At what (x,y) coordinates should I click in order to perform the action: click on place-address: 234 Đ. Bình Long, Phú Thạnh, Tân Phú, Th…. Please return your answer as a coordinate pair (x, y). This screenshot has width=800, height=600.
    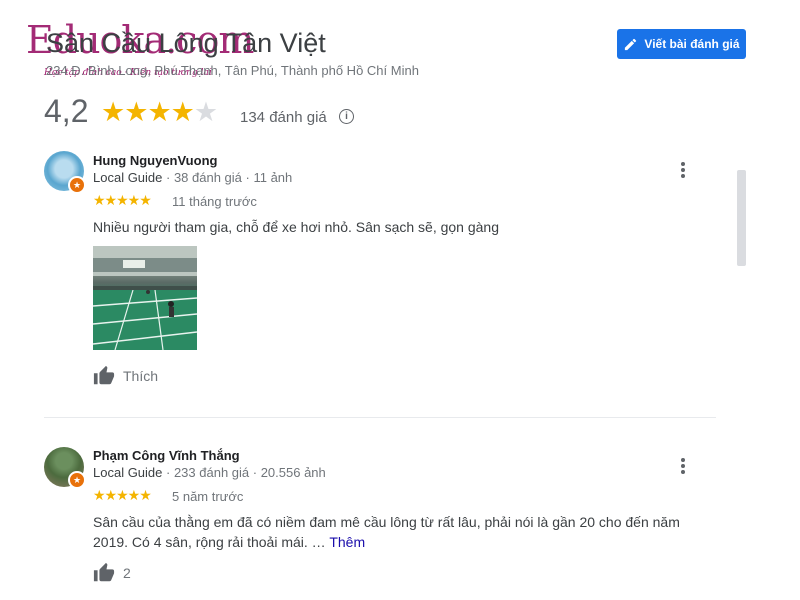
    Looking at the image, I should click on (232, 70).